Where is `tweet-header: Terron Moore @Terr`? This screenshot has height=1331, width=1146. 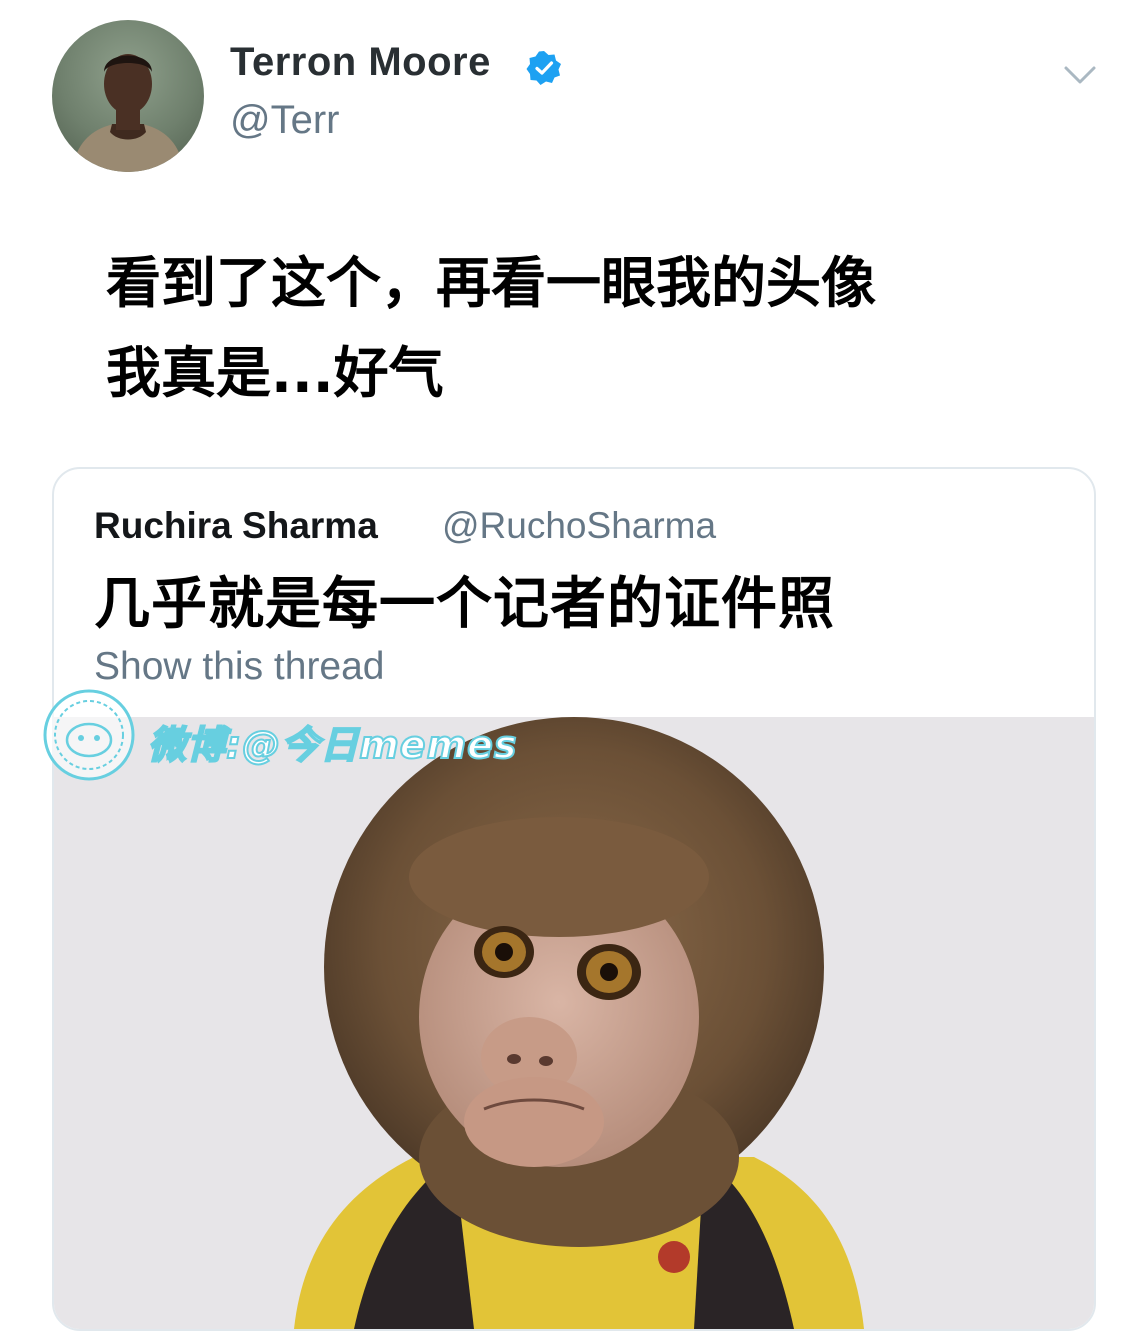
tweet-header: Terron Moore @Terr is located at coordinates (582, 100).